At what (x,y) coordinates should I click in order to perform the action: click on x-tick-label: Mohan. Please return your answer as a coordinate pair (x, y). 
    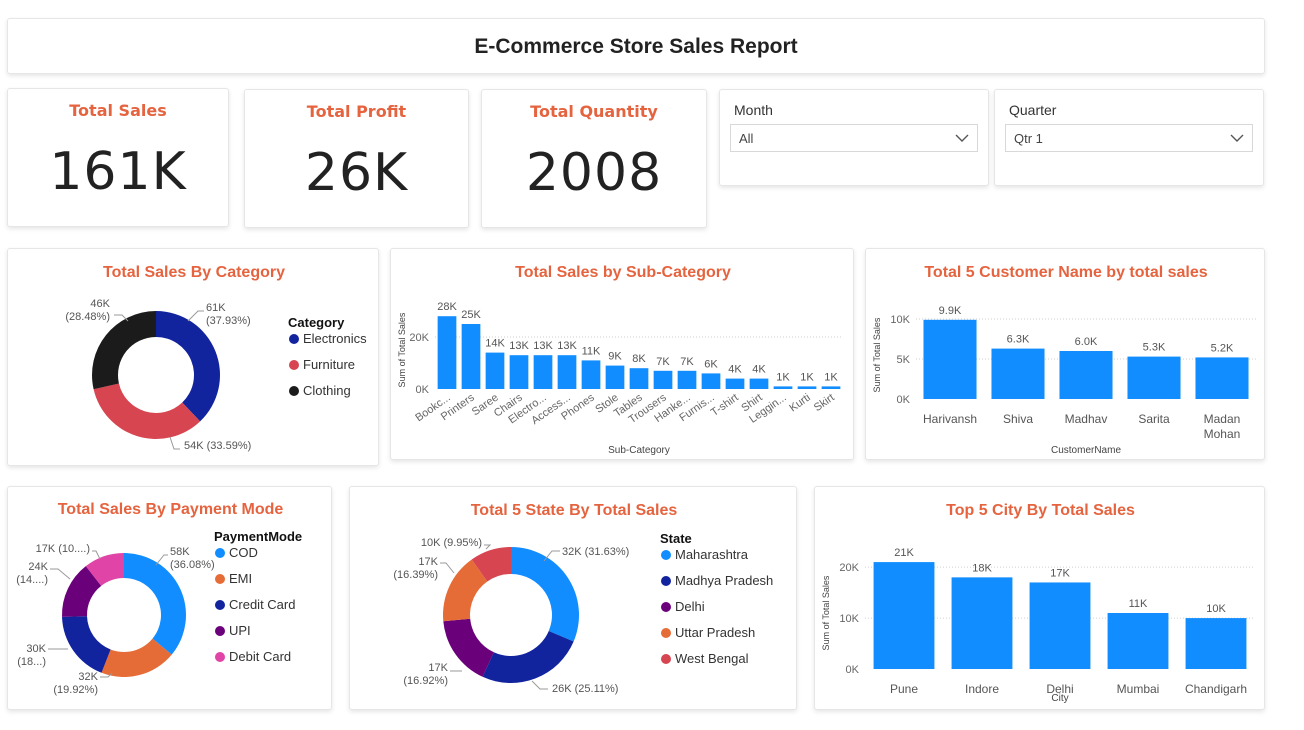
    Looking at the image, I should click on (1222, 434).